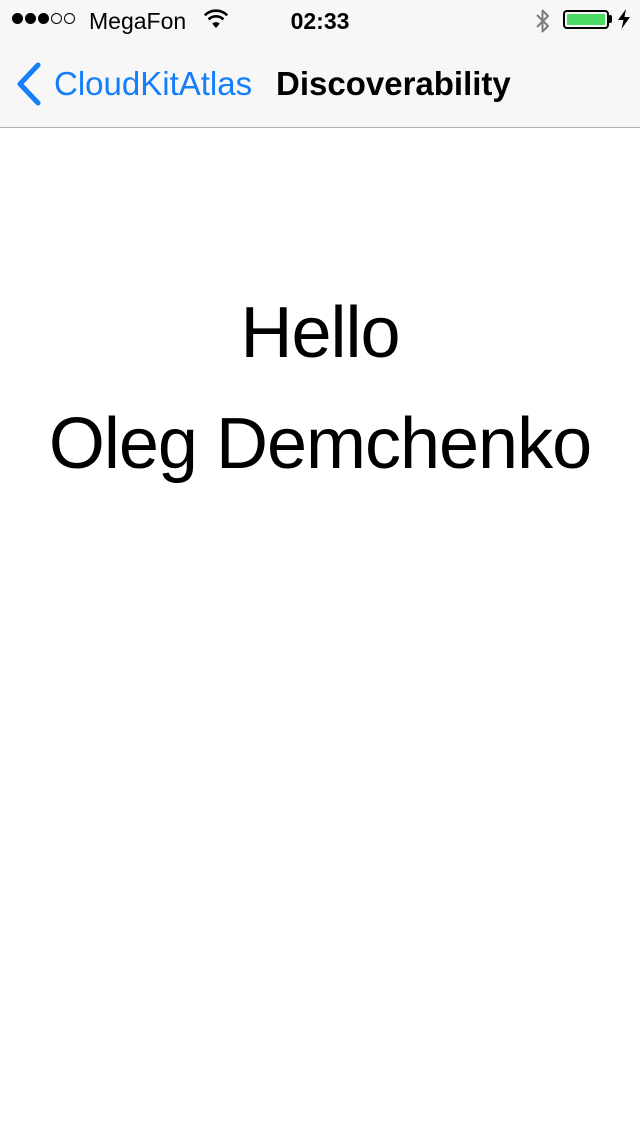 The width and height of the screenshot is (640, 1136). What do you see at coordinates (153, 83) in the screenshot?
I see `back-button-label: CloudKitAtlas` at bounding box center [153, 83].